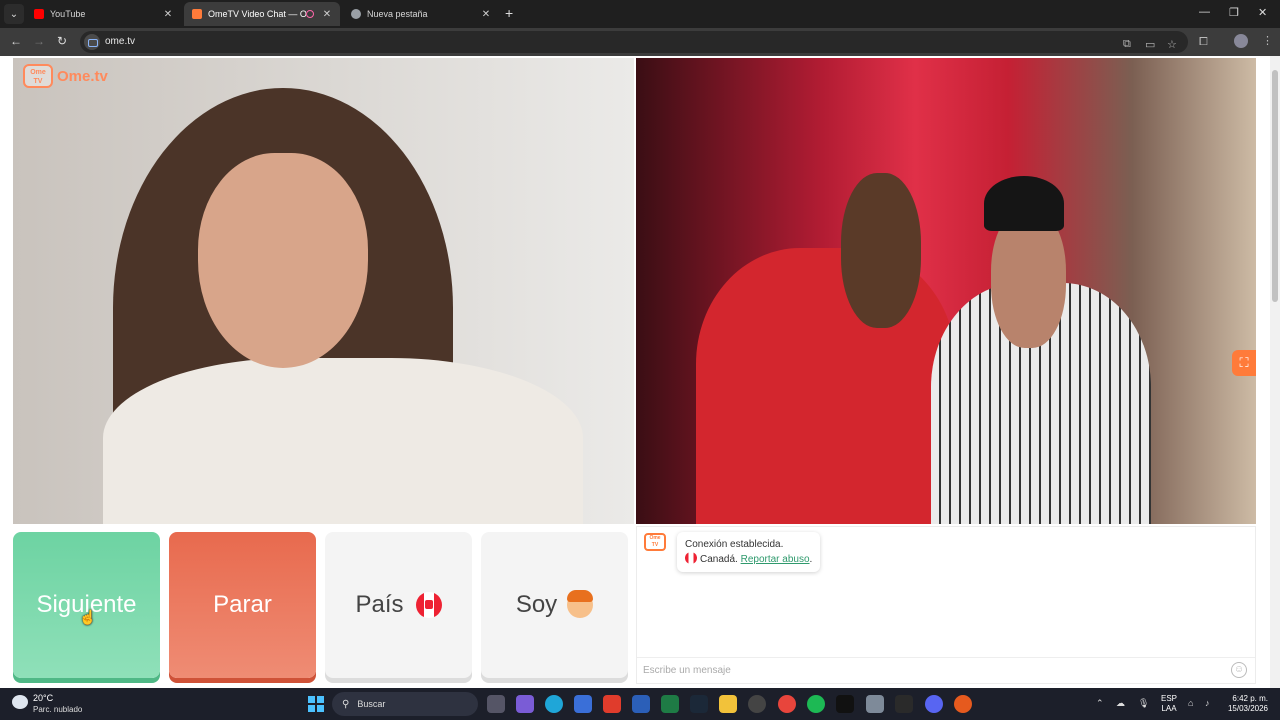 The height and width of the screenshot is (720, 1280). I want to click on minimize-icon: —, so click(1204, 12).